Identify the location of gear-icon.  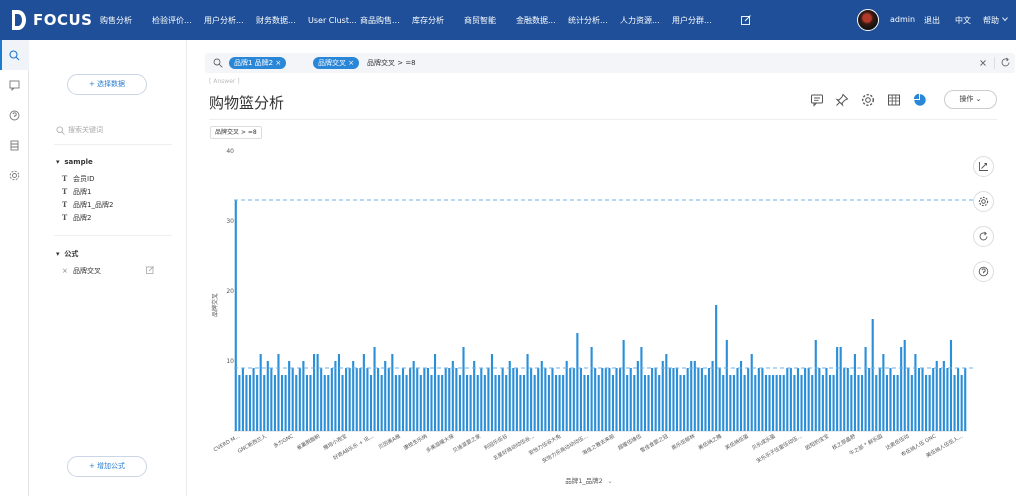
(983, 201).